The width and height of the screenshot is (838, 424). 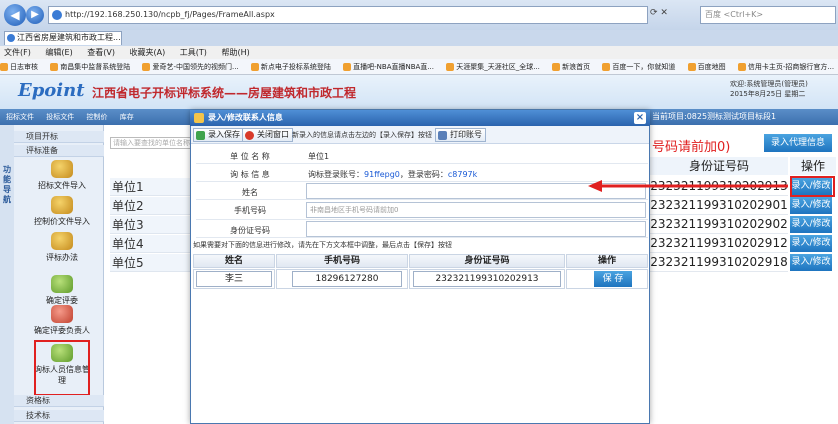 I want to click on unit-row: 单位3, so click(x=151, y=225).